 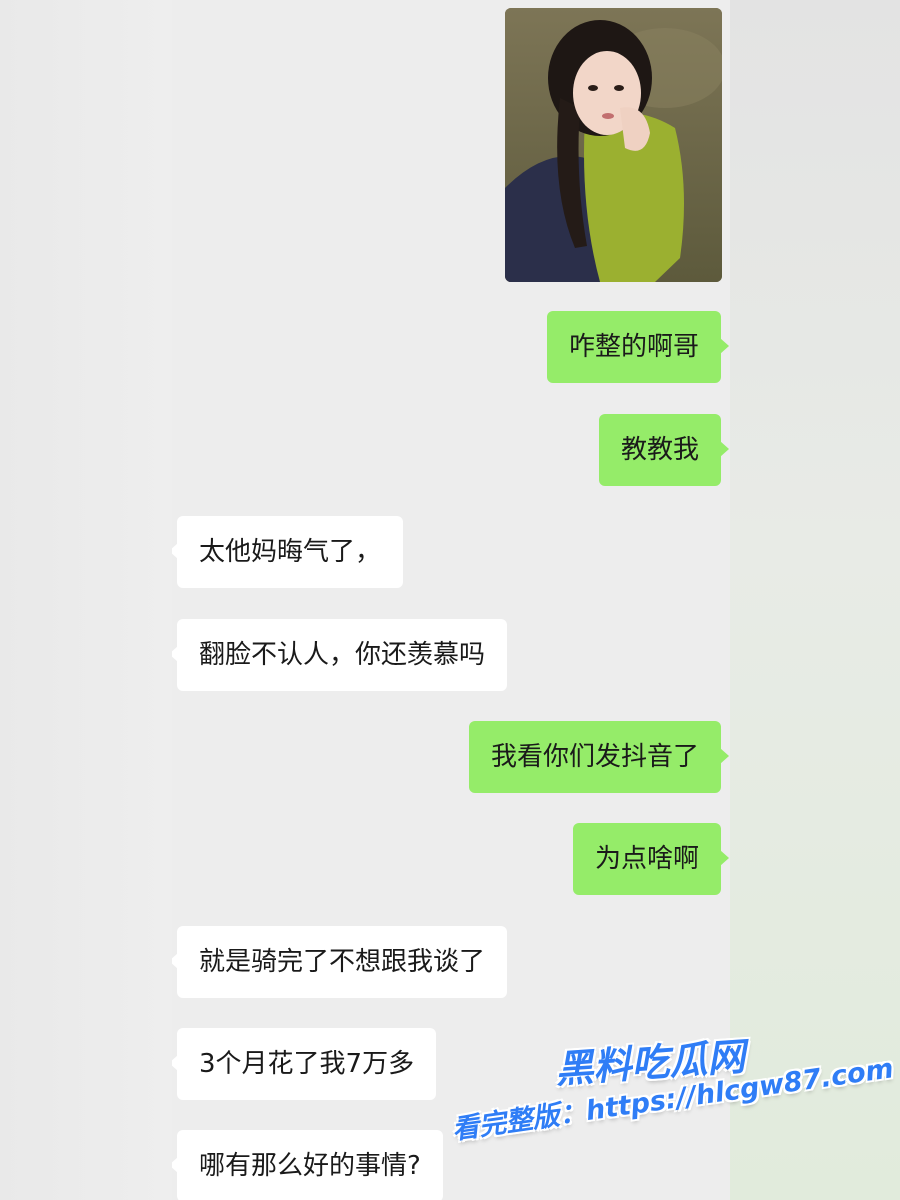 What do you see at coordinates (340, 962) in the screenshot?
I see `incoming-message: 就是骑完了不想跟我谈了` at bounding box center [340, 962].